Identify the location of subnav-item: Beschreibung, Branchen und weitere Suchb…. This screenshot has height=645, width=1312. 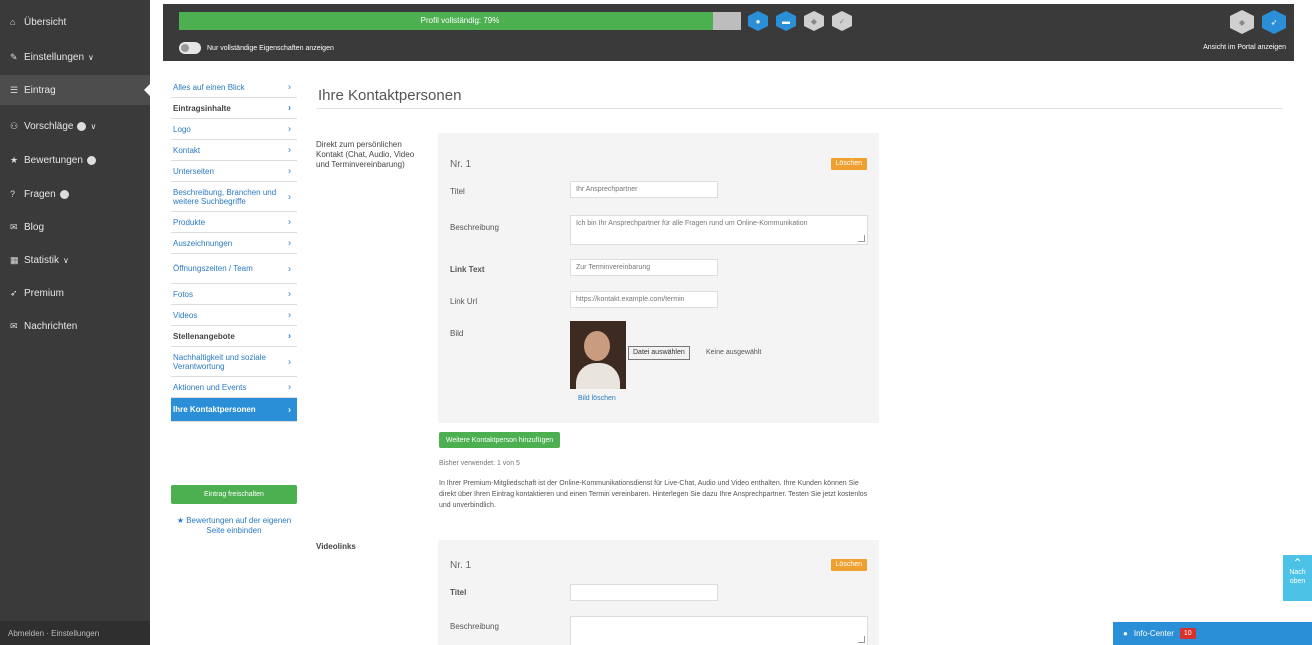
(234, 197).